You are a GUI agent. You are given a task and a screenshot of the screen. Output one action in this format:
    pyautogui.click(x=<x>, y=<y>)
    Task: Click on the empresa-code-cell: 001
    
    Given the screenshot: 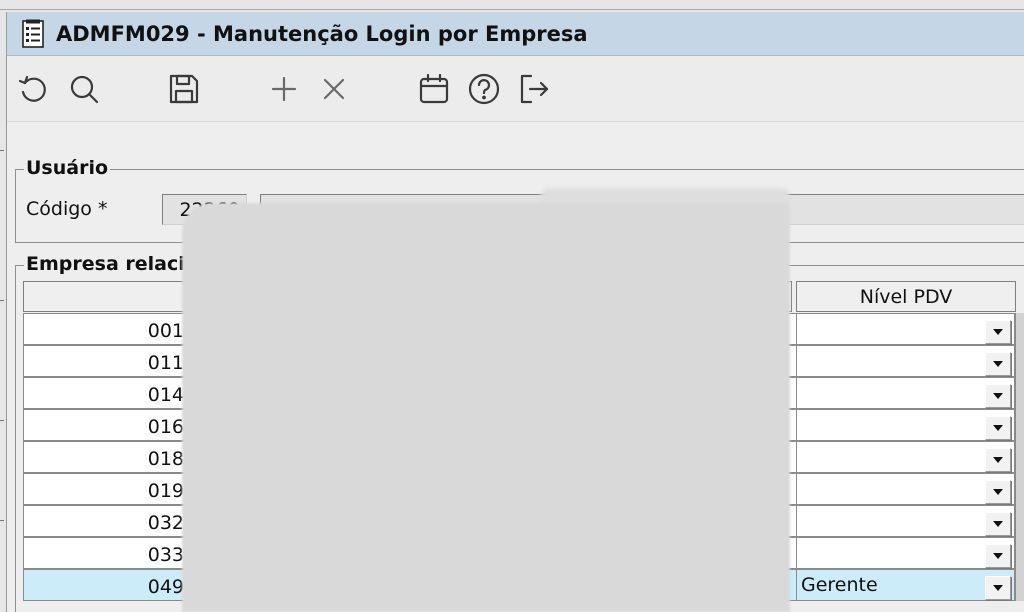 What is the action you would take?
    pyautogui.click(x=106, y=329)
    